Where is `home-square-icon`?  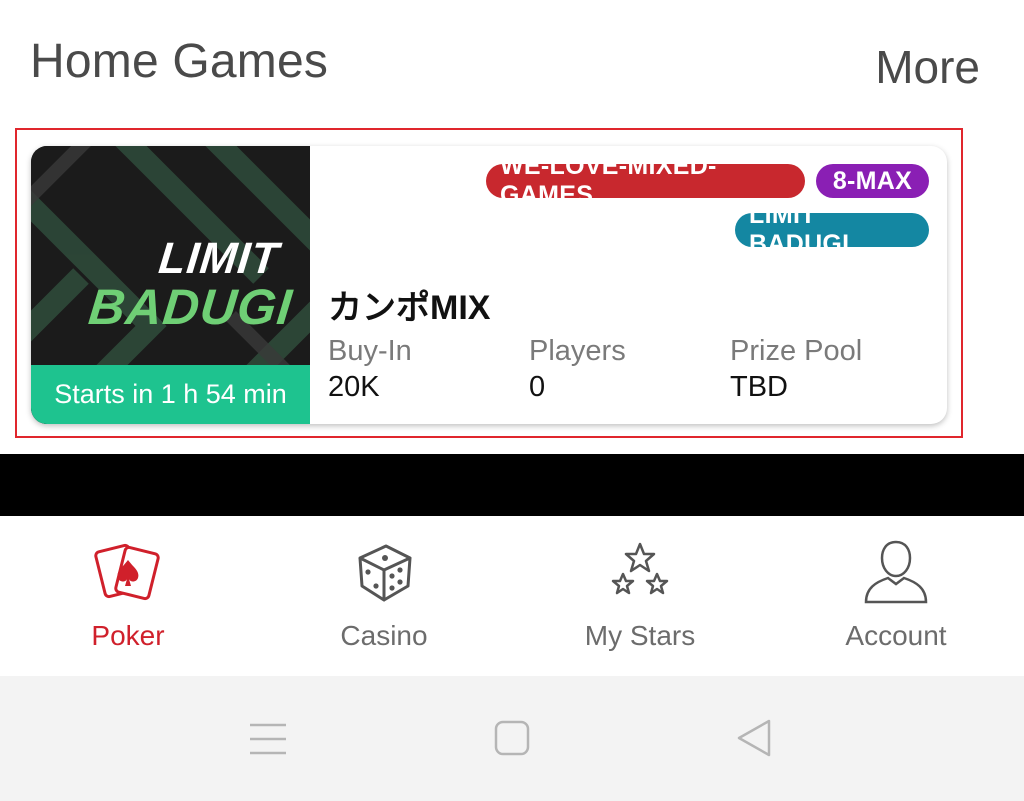
home-square-icon is located at coordinates (512, 738).